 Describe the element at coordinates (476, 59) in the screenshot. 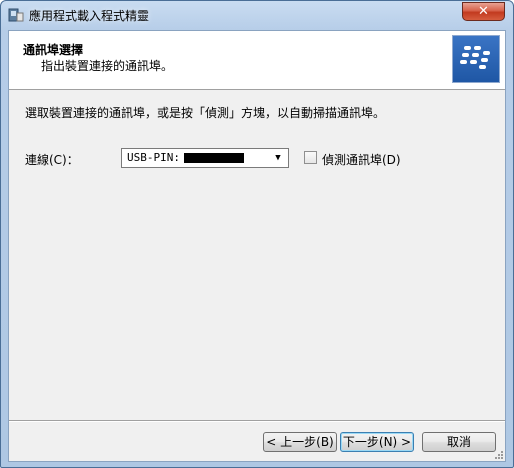

I see `blackberry-logo-icon` at that location.